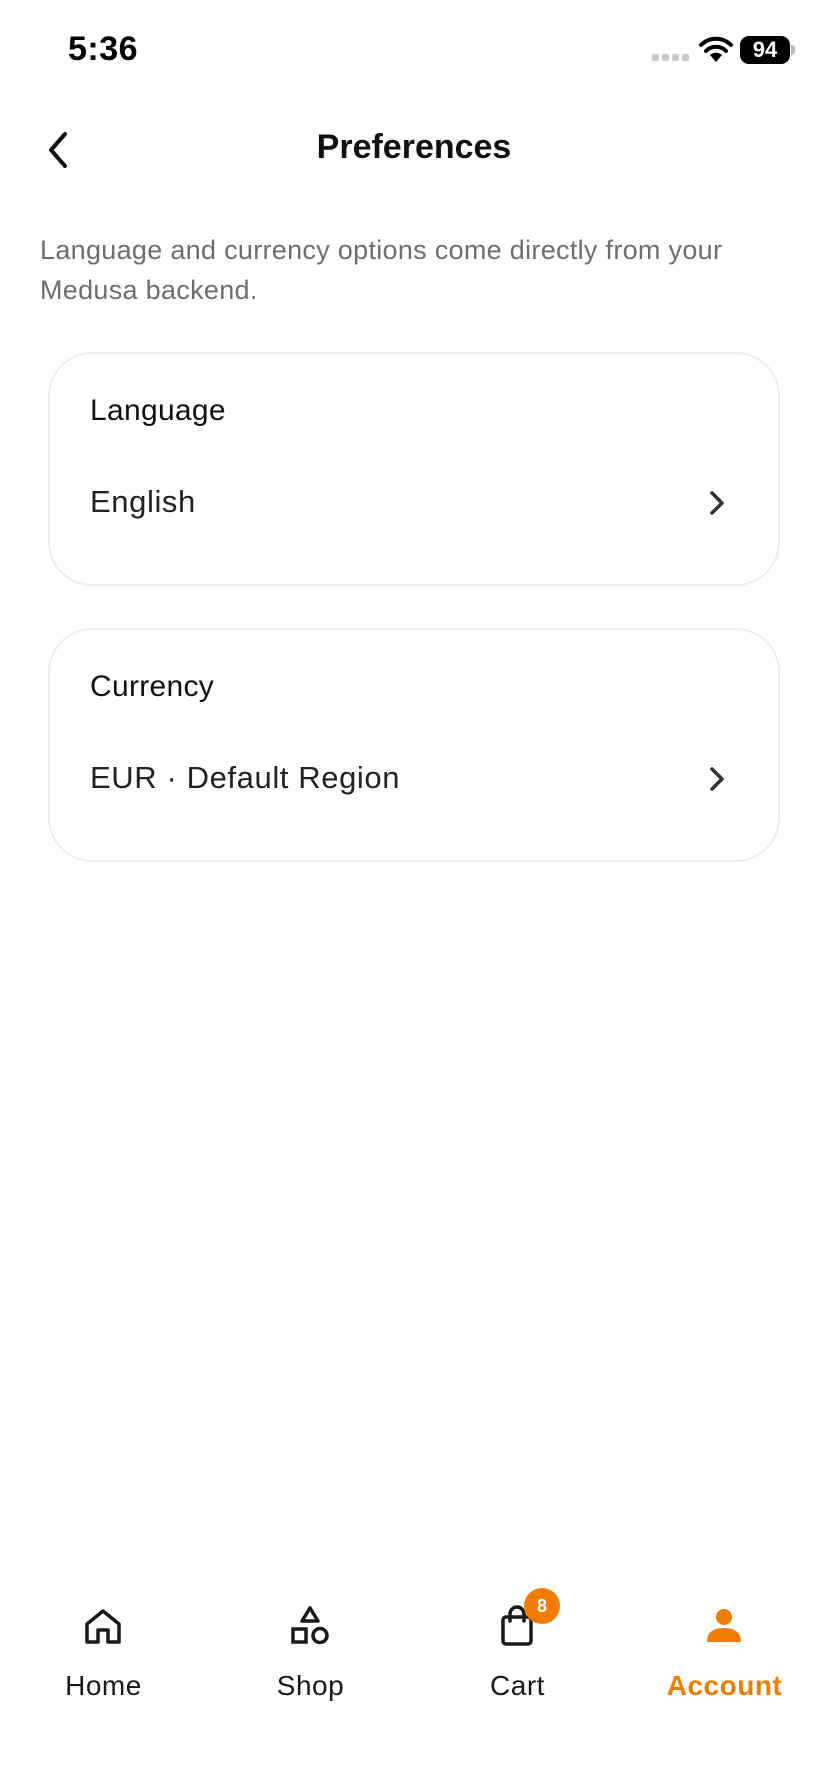 The width and height of the screenshot is (828, 1792). I want to click on status-time: 5:36, so click(103, 49).